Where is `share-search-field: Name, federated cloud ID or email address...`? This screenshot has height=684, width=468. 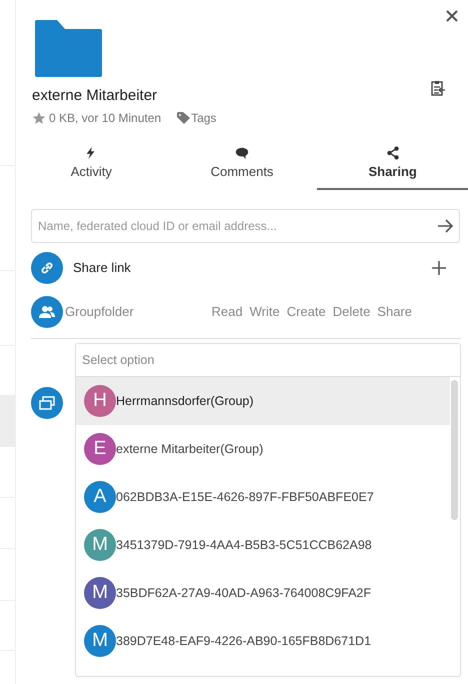
share-search-field: Name, federated cloud ID or email address... is located at coordinates (245, 225).